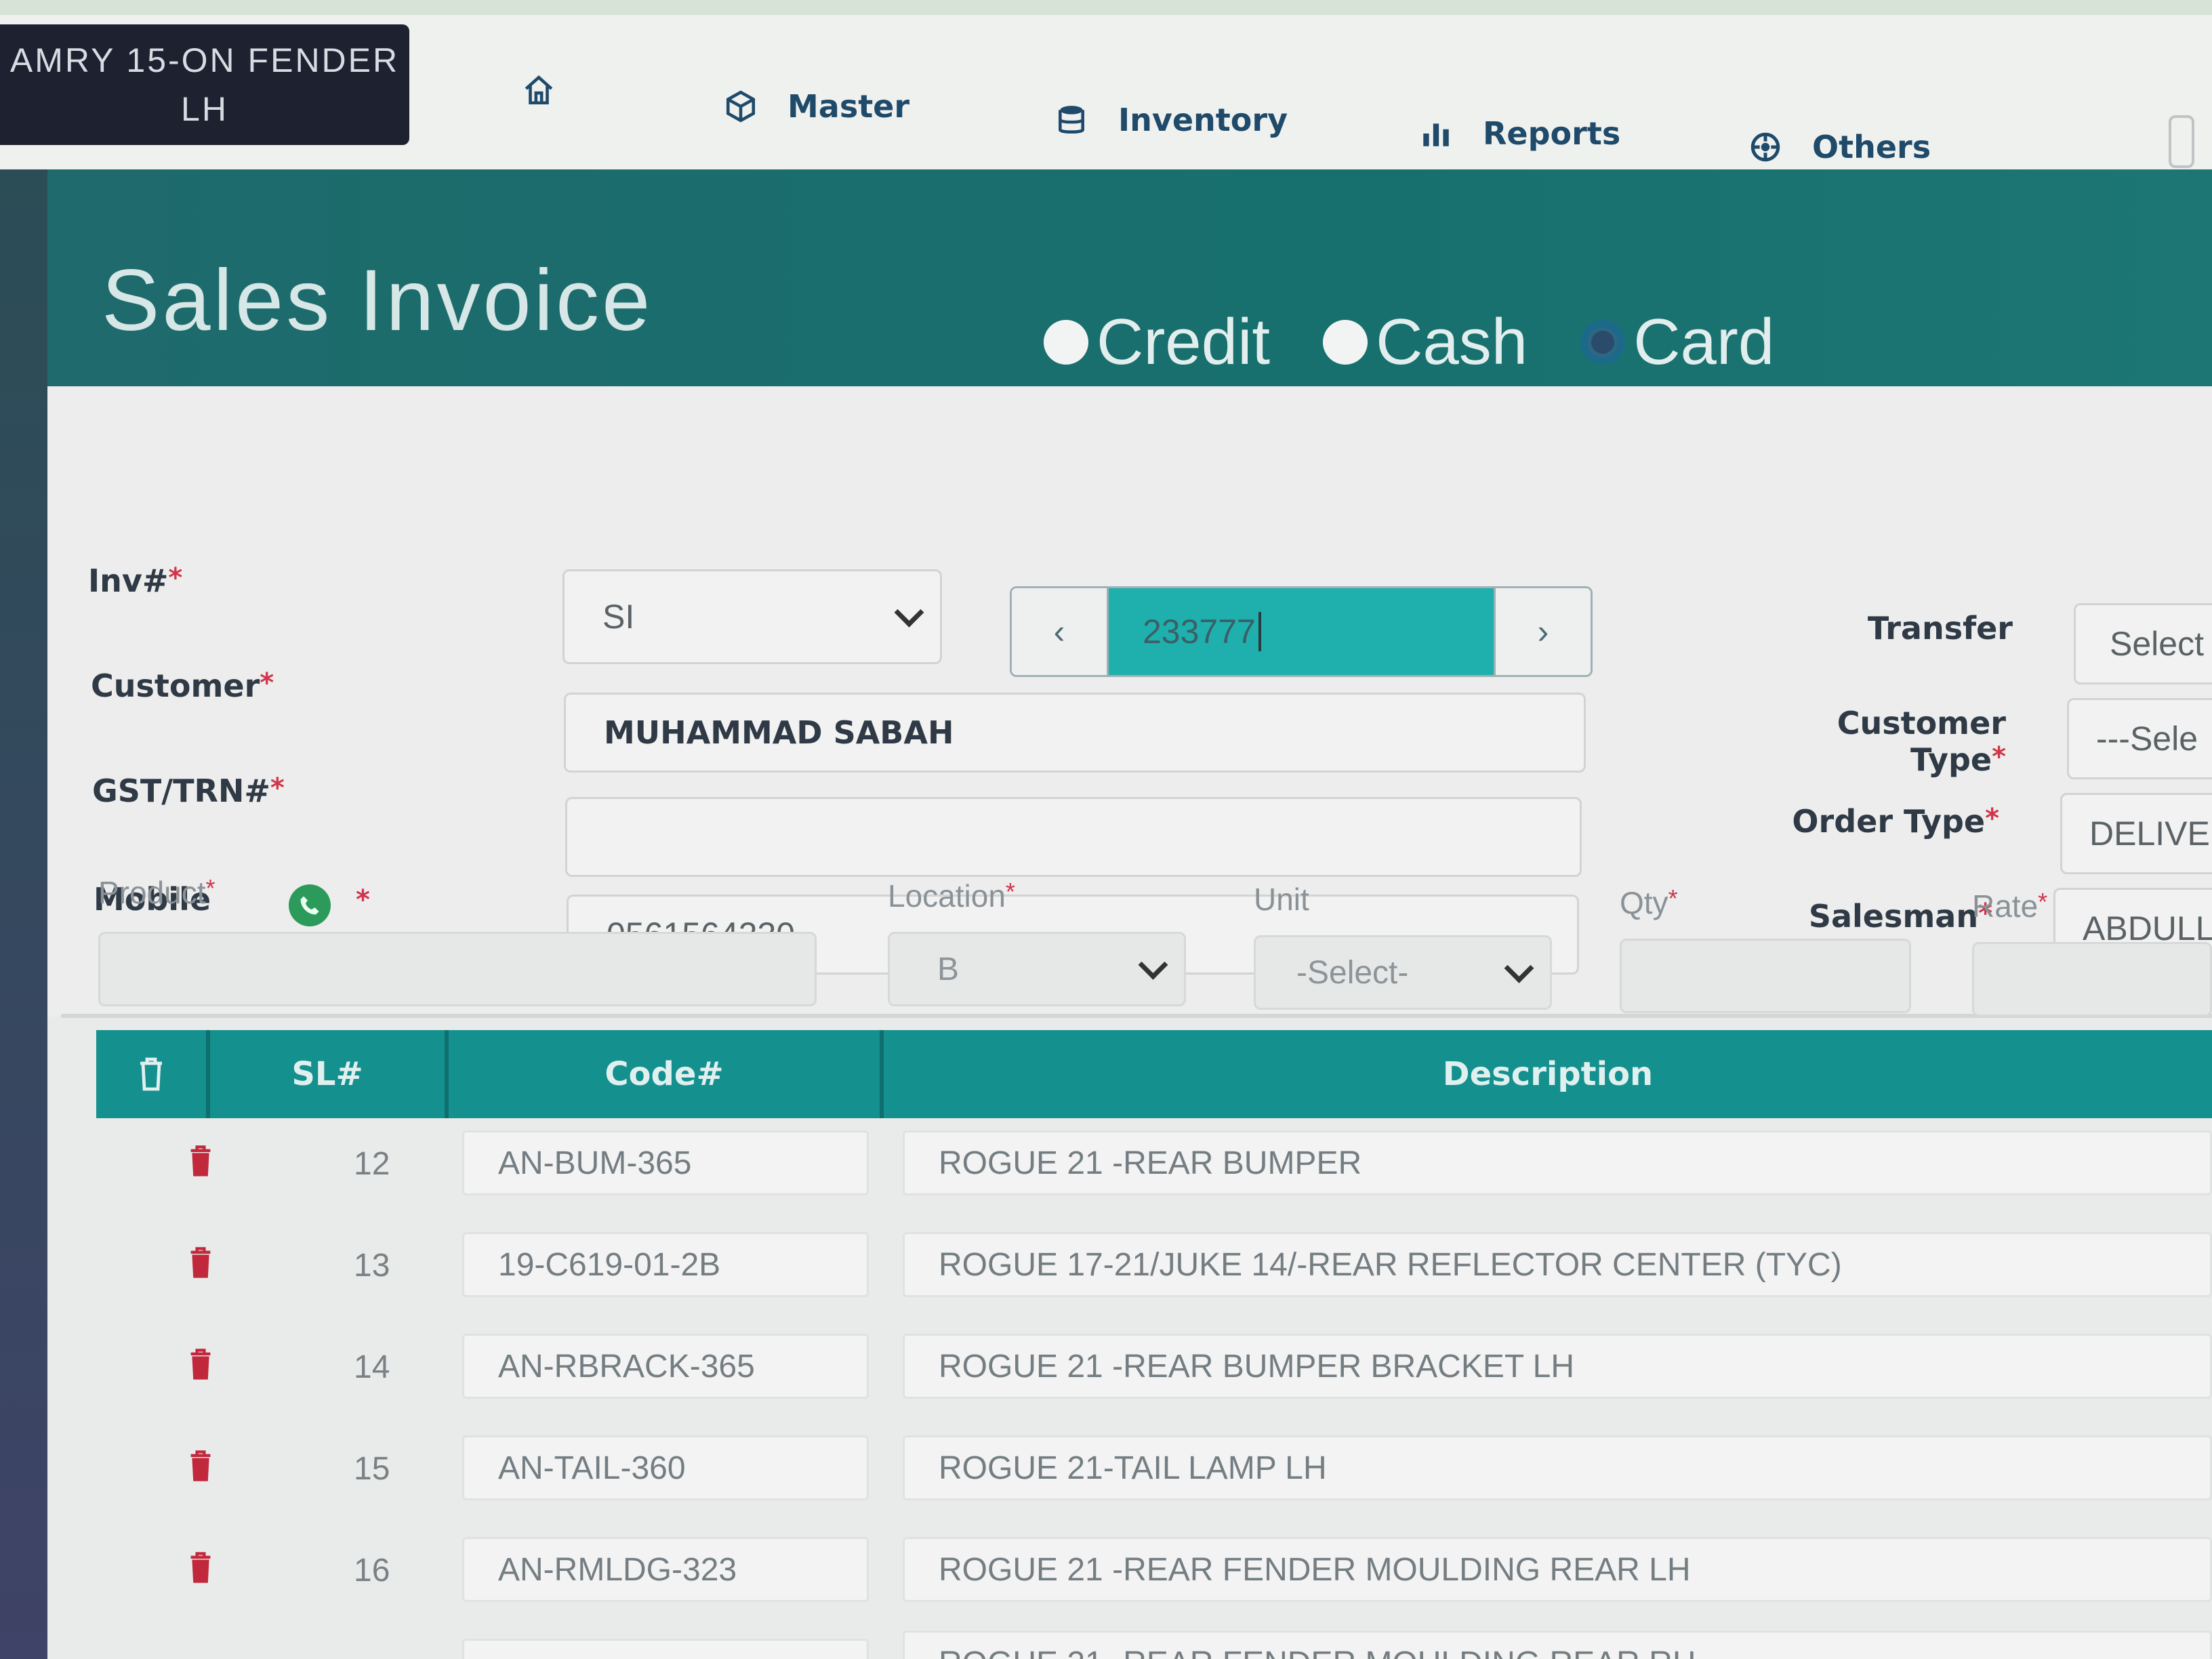 The height and width of the screenshot is (1659, 2212). I want to click on row-code, so click(665, 1649).